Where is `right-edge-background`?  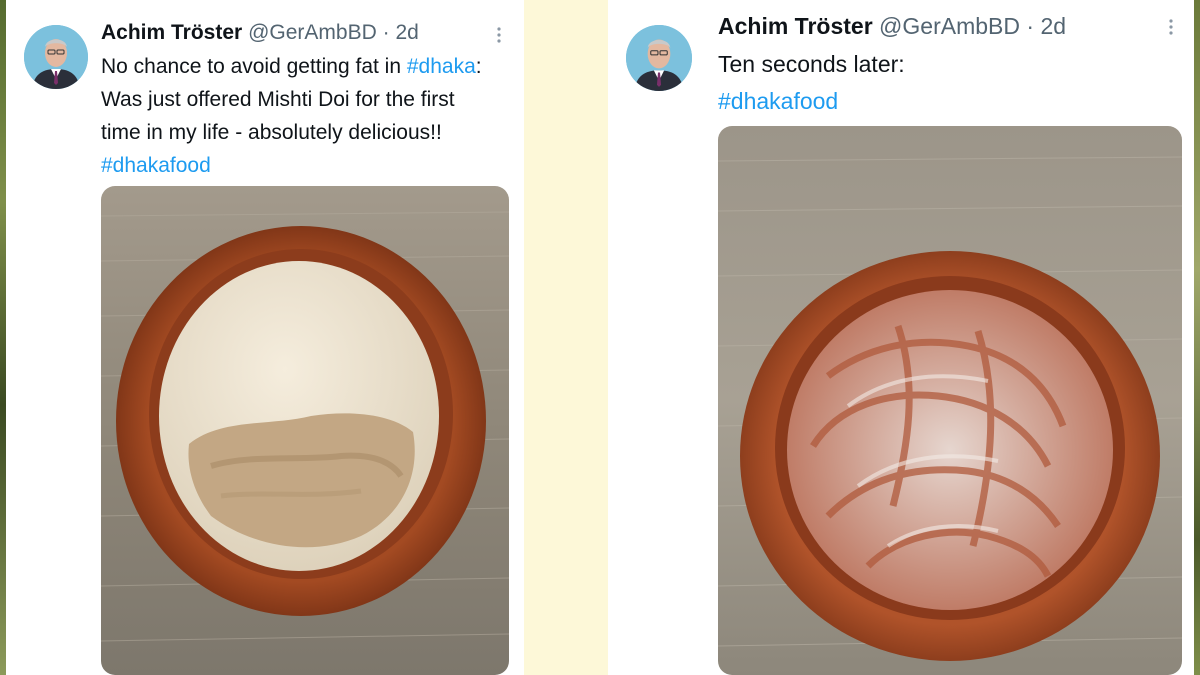 right-edge-background is located at coordinates (1197, 337).